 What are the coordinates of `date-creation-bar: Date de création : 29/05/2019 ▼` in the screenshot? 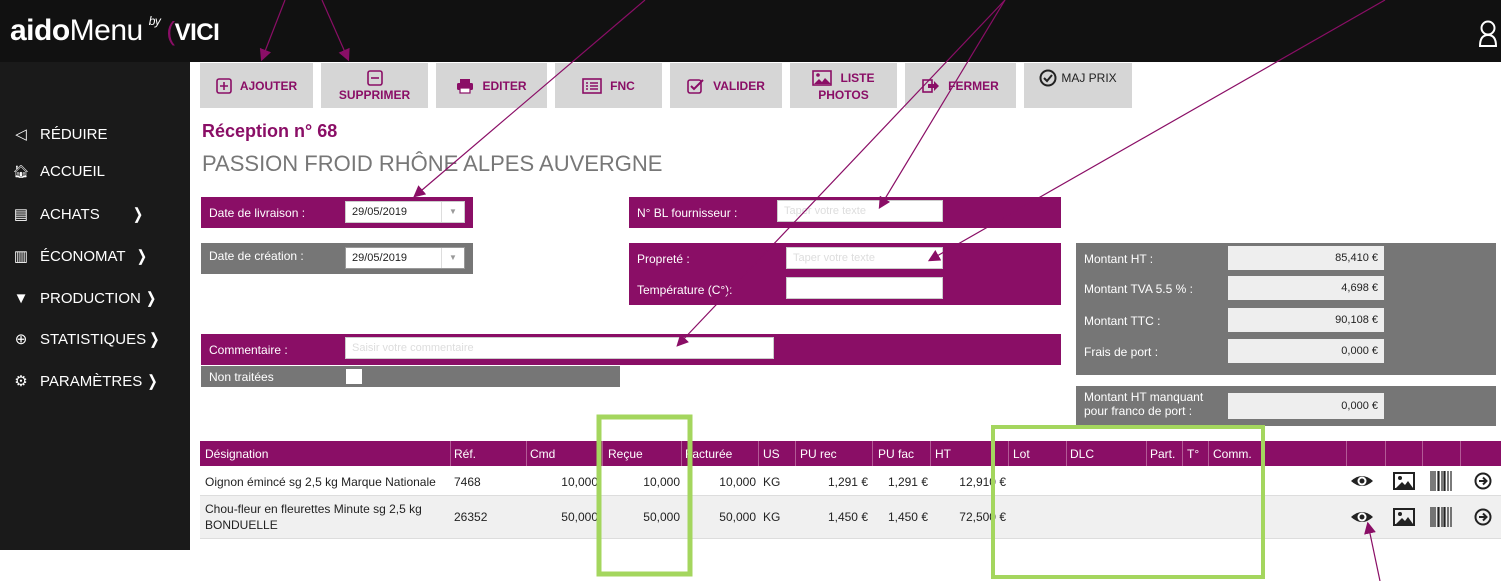 It's located at (337, 258).